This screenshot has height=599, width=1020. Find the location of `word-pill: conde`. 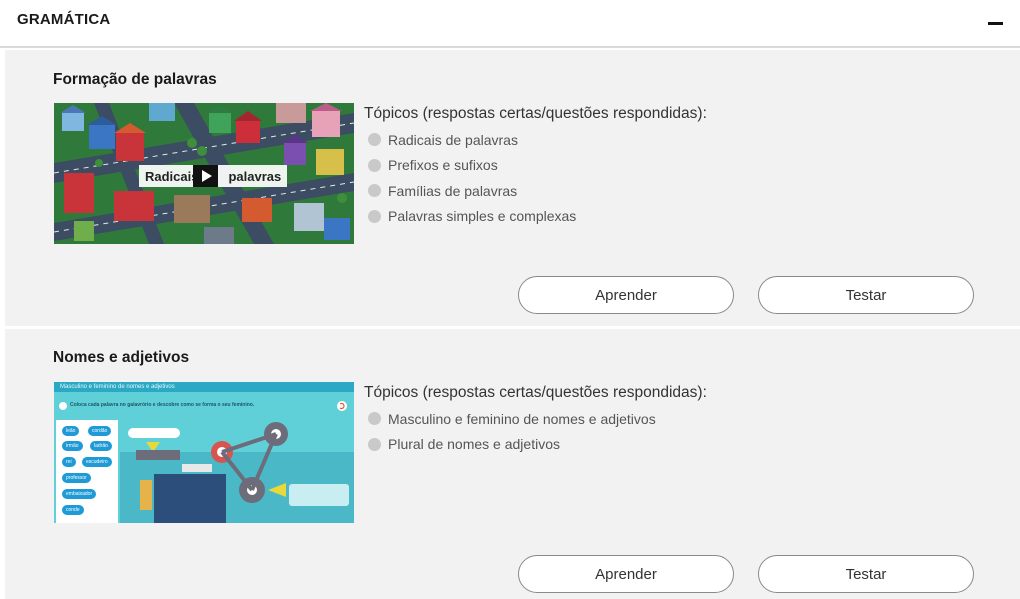

word-pill: conde is located at coordinates (73, 510).